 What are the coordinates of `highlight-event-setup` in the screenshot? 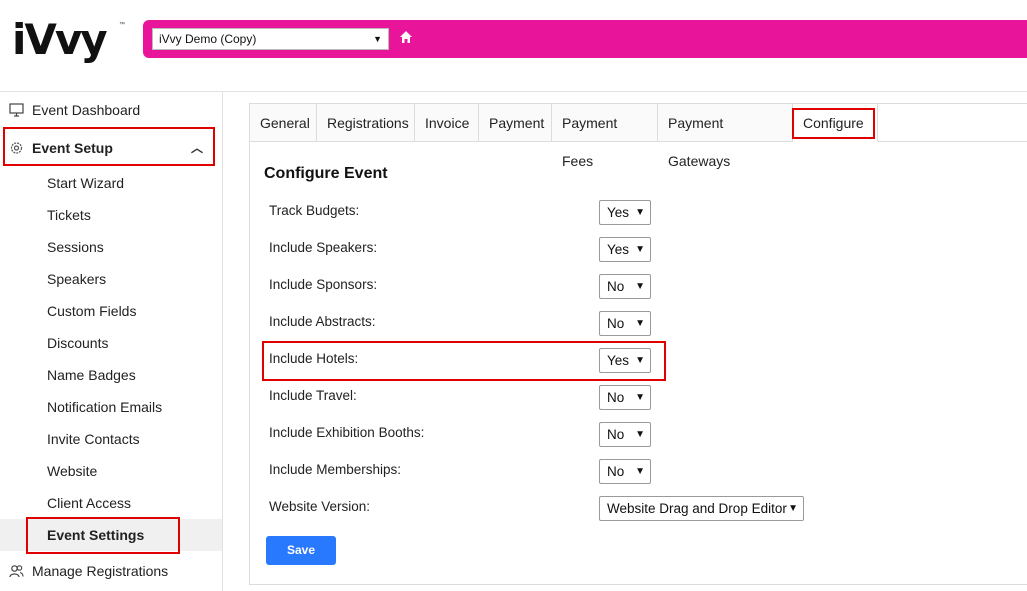 It's located at (109, 146).